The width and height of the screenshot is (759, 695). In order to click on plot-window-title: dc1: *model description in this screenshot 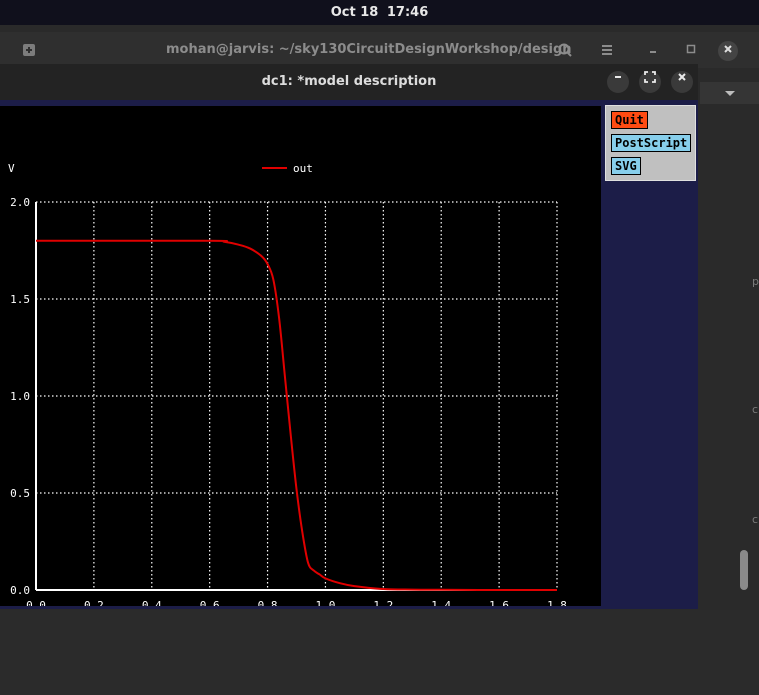, I will do `click(349, 81)`.